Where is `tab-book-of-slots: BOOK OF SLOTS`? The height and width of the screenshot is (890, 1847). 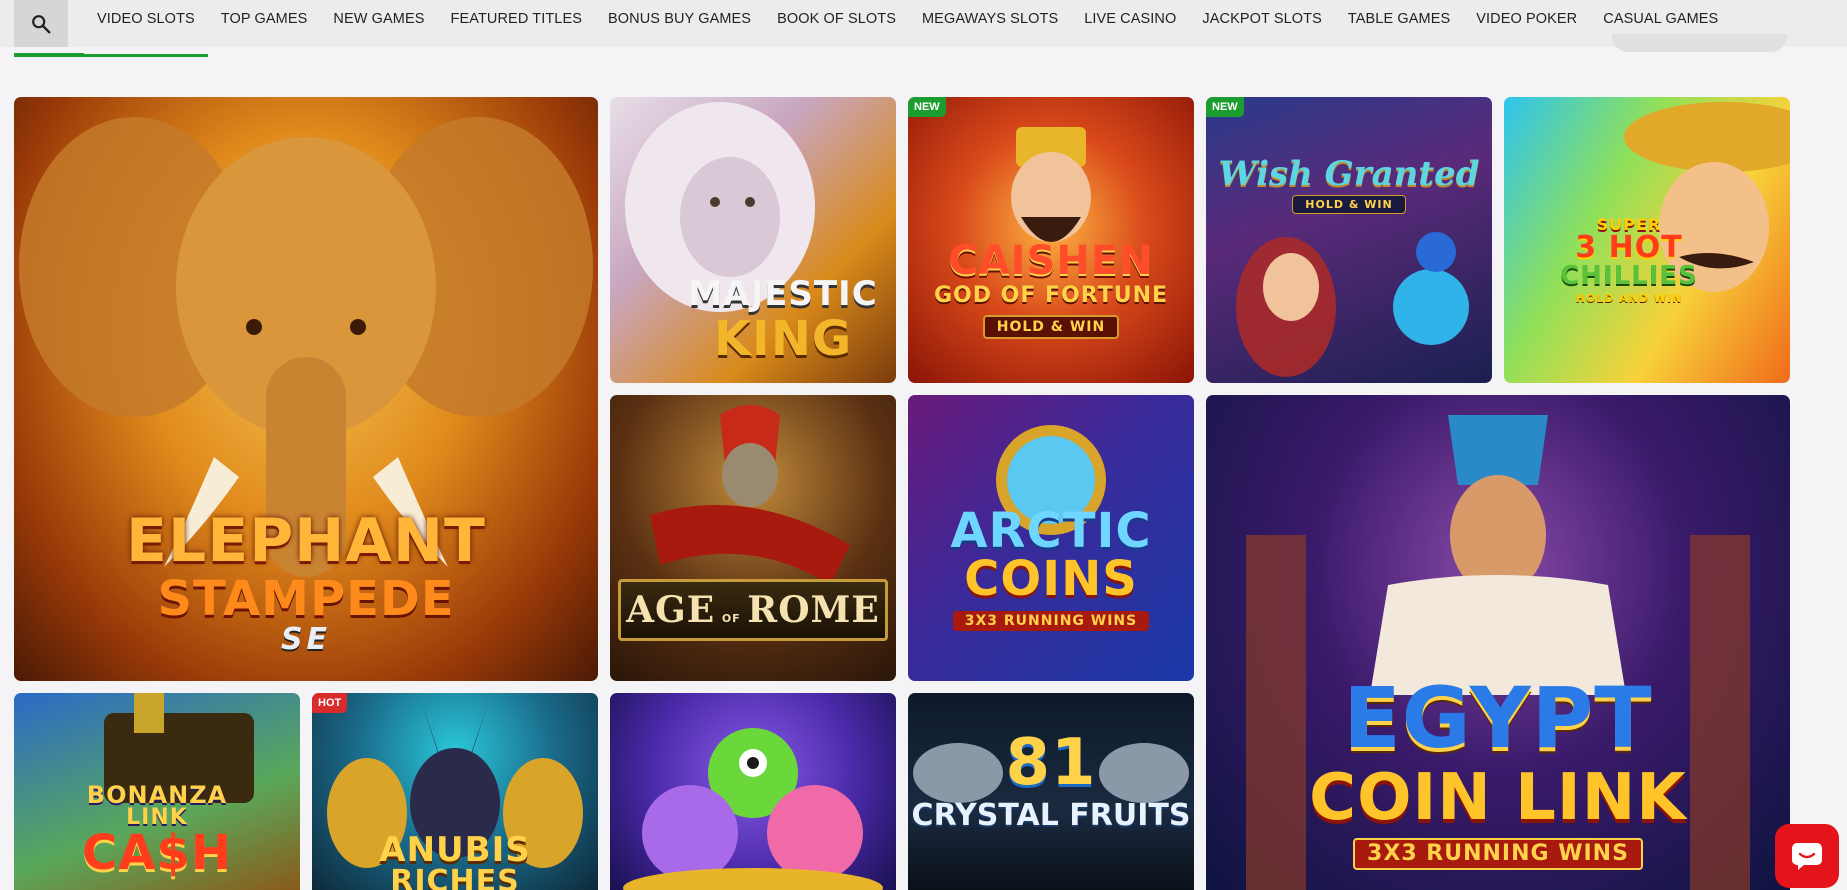
tab-book-of-slots: BOOK OF SLOTS is located at coordinates (836, 23).